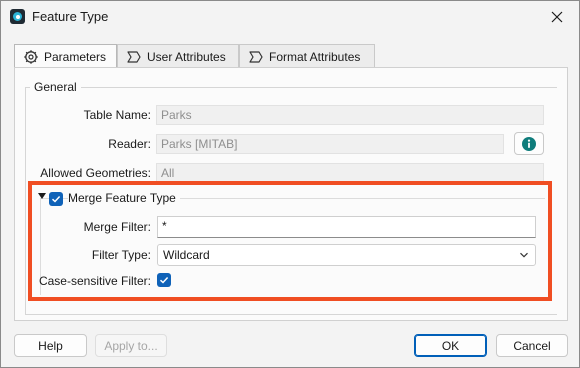  I want to click on allowed-geometries-label: Allowed Geometries:, so click(95, 173).